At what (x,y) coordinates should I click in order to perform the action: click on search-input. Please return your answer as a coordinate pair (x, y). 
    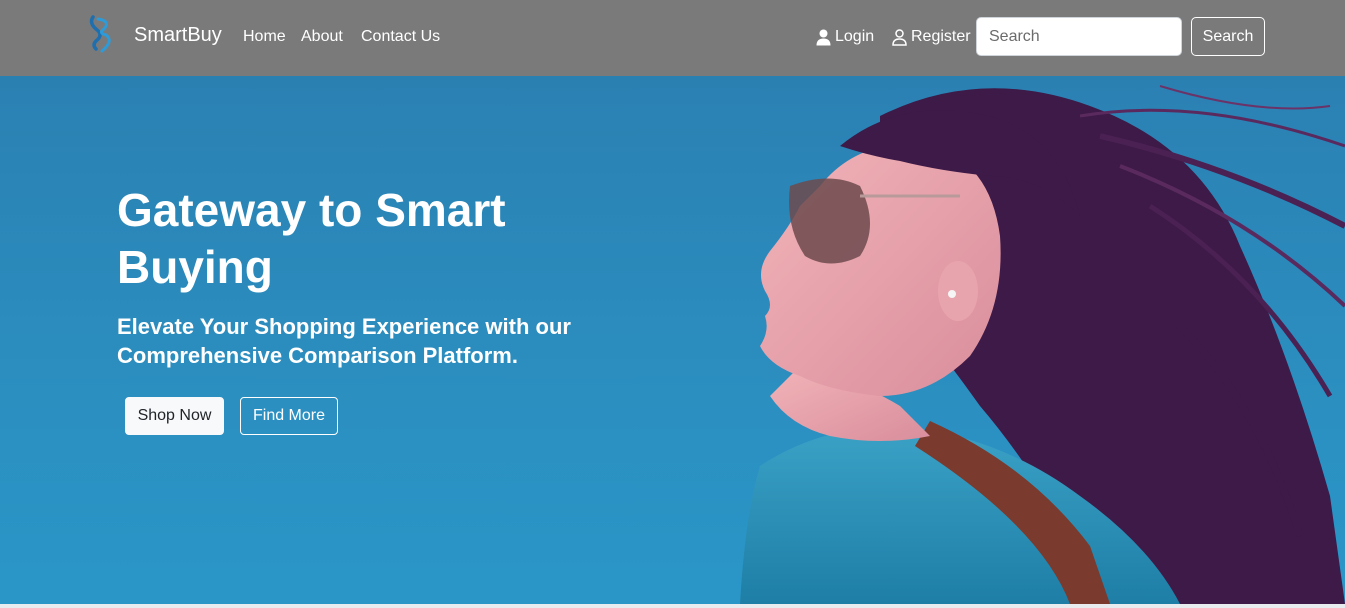
    Looking at the image, I should click on (1079, 36).